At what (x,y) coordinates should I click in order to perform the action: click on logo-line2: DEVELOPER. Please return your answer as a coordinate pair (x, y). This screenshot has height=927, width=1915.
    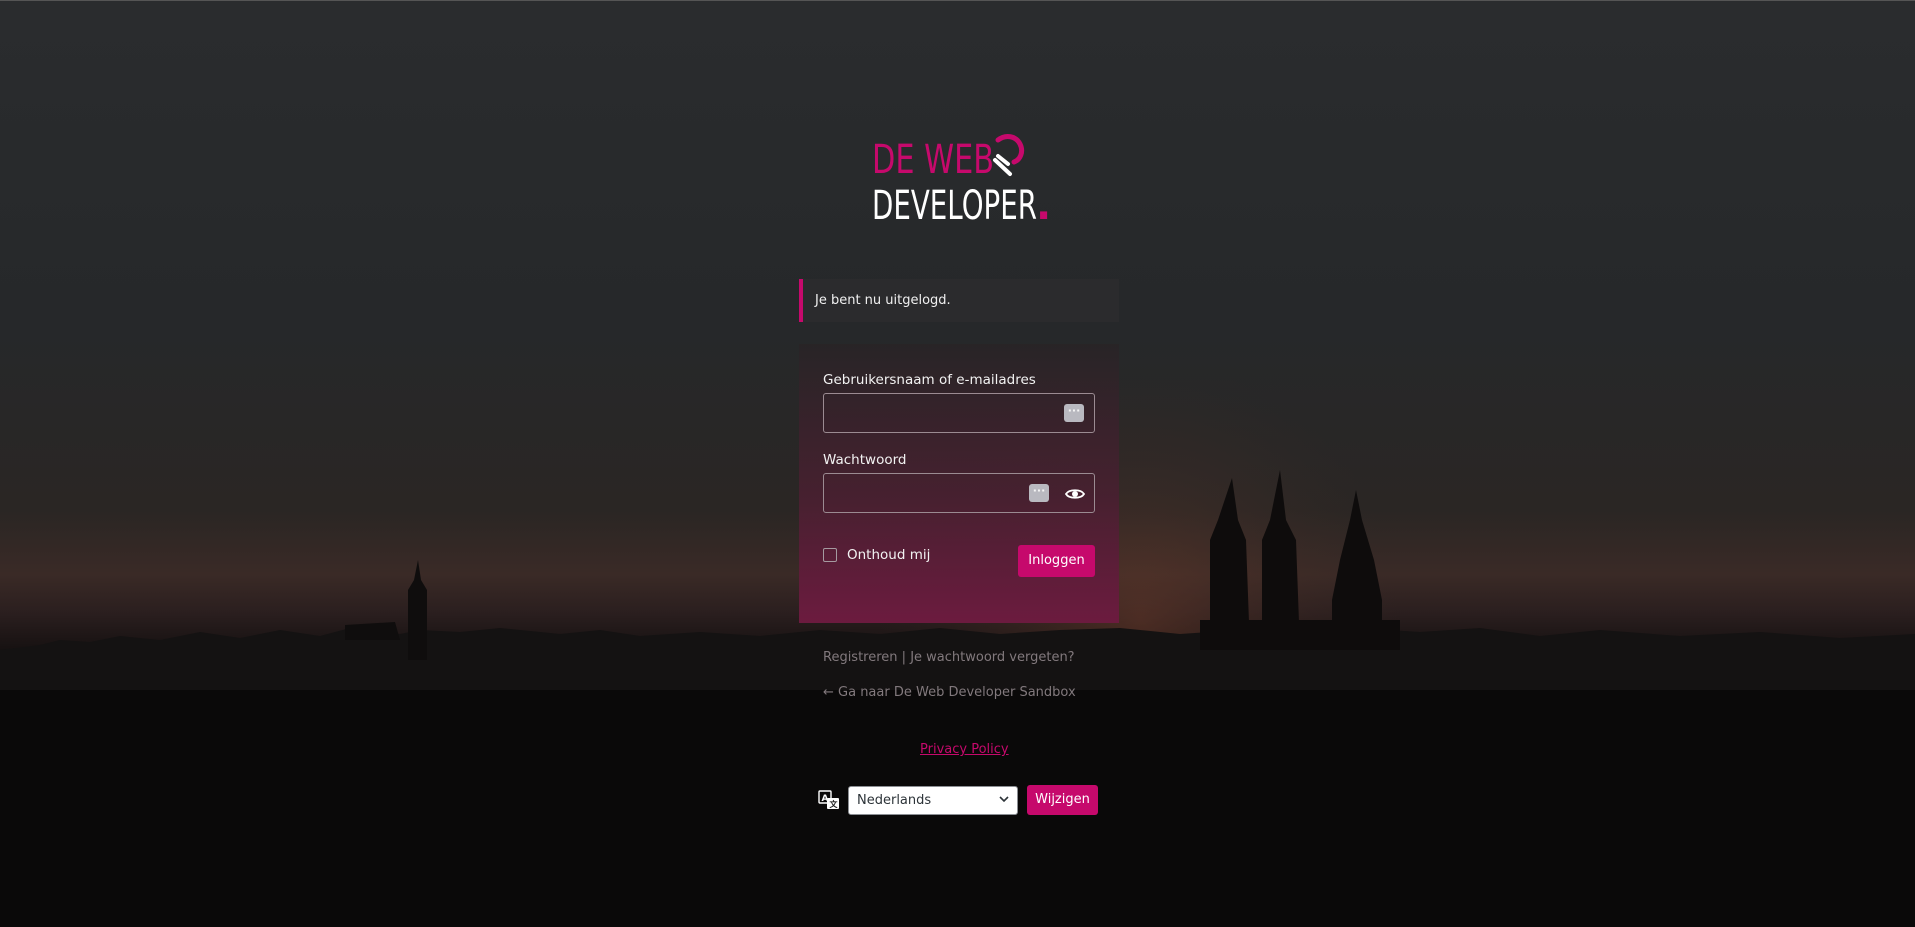
    Looking at the image, I should click on (954, 204).